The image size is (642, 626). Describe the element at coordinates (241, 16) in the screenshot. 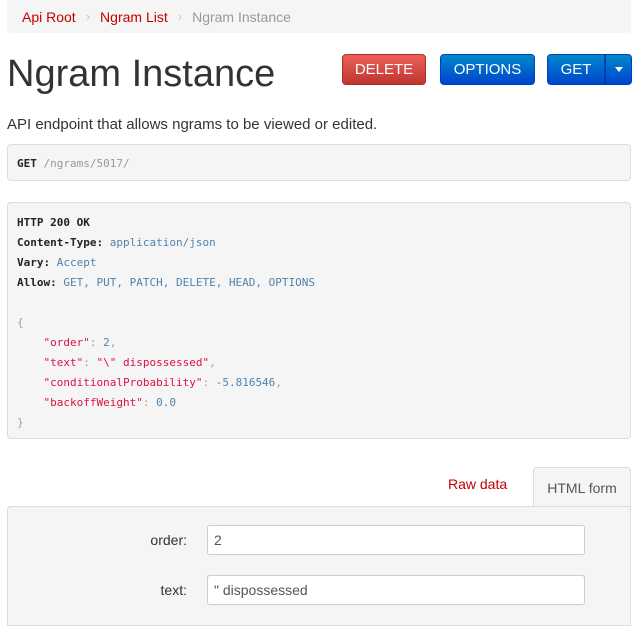

I see `breadcrumb-current: Ngram Instance` at that location.